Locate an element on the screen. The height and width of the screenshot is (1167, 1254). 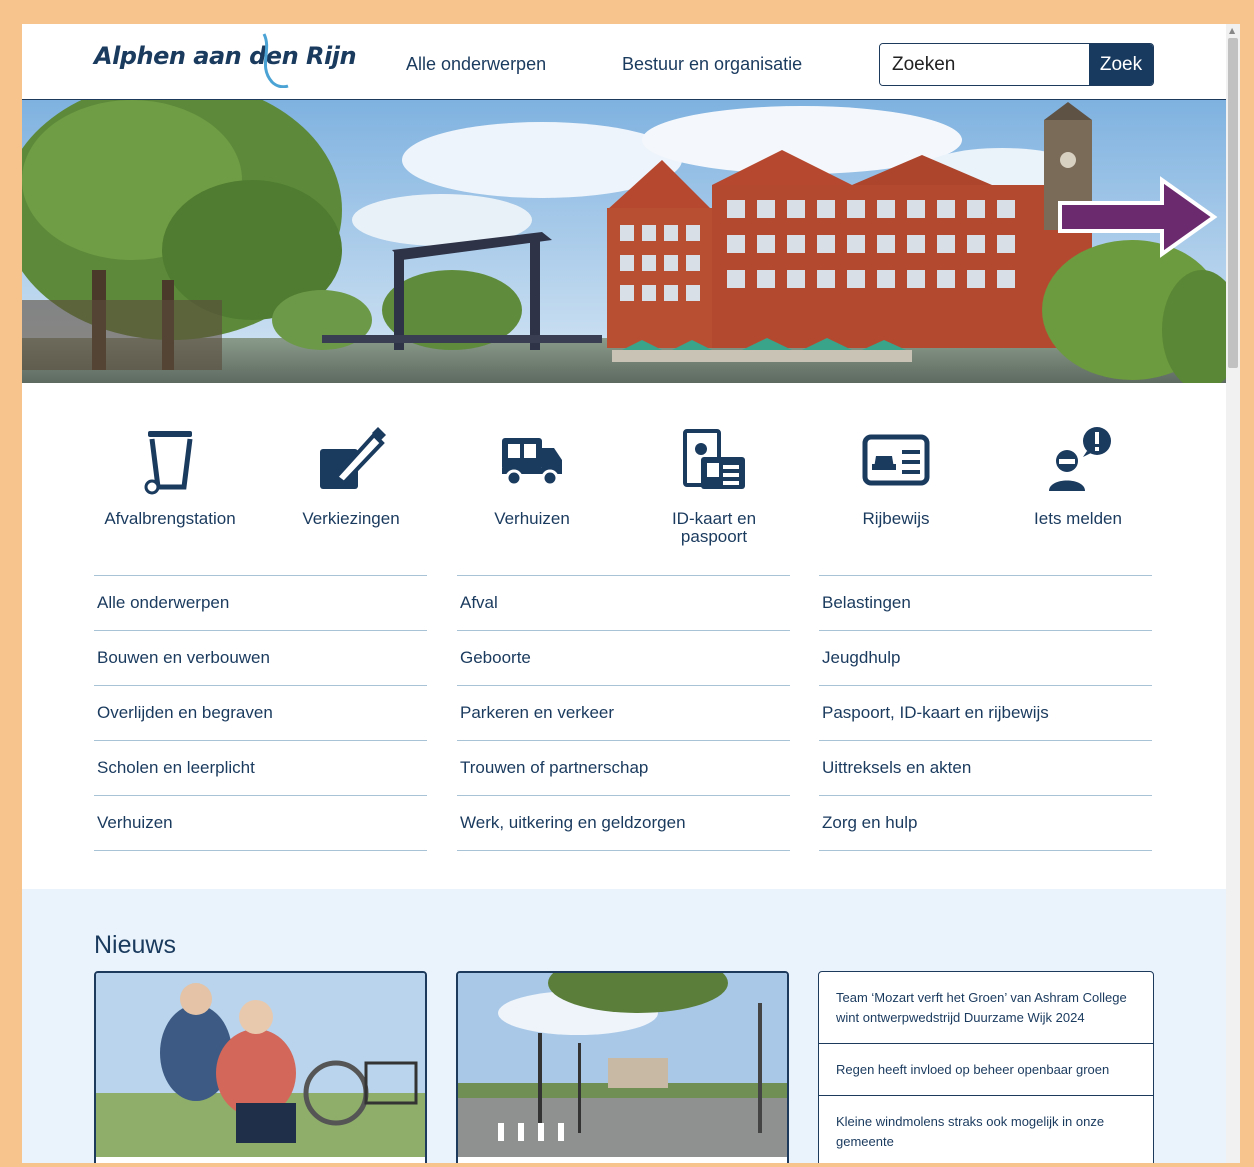
quick-link-label: Rijbewijs is located at coordinates (896, 518).